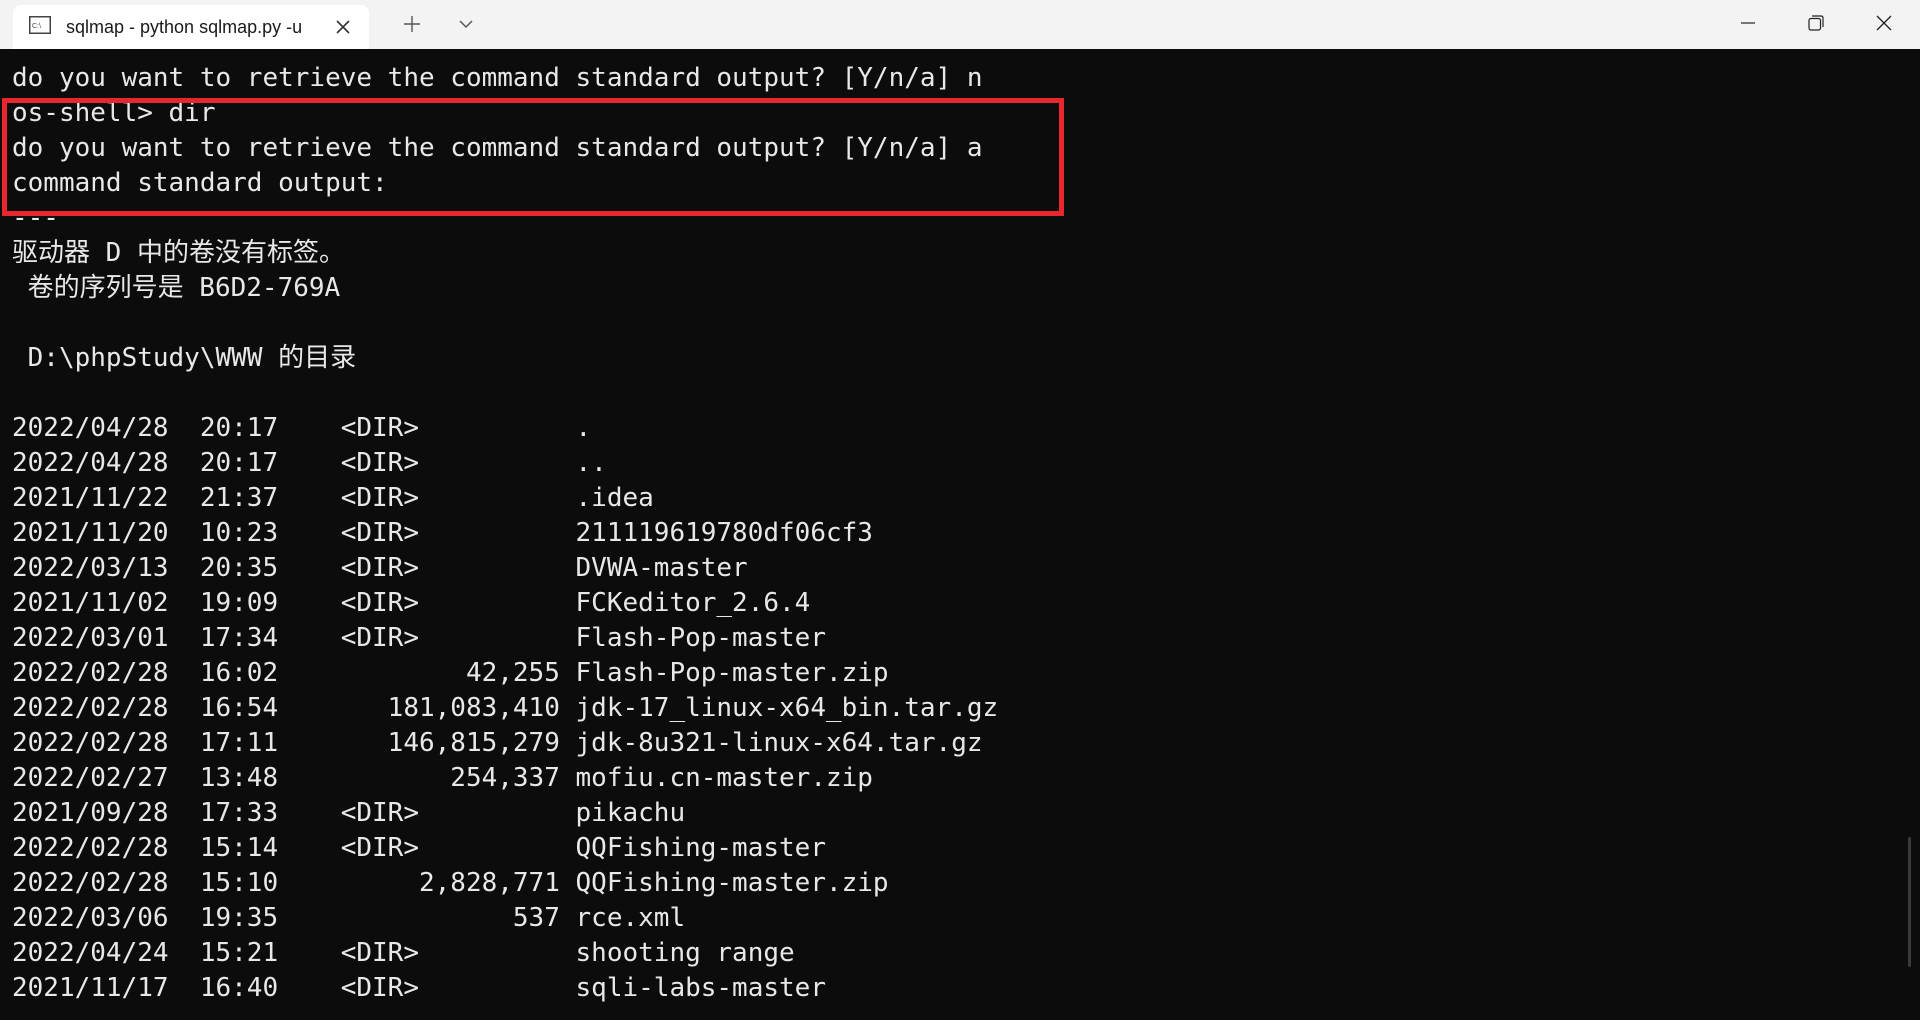 The width and height of the screenshot is (1920, 1020). What do you see at coordinates (419, 638) in the screenshot?
I see `terminal-line: 2022/03/01 17:34 <DIR> Flash-Pop-master` at bounding box center [419, 638].